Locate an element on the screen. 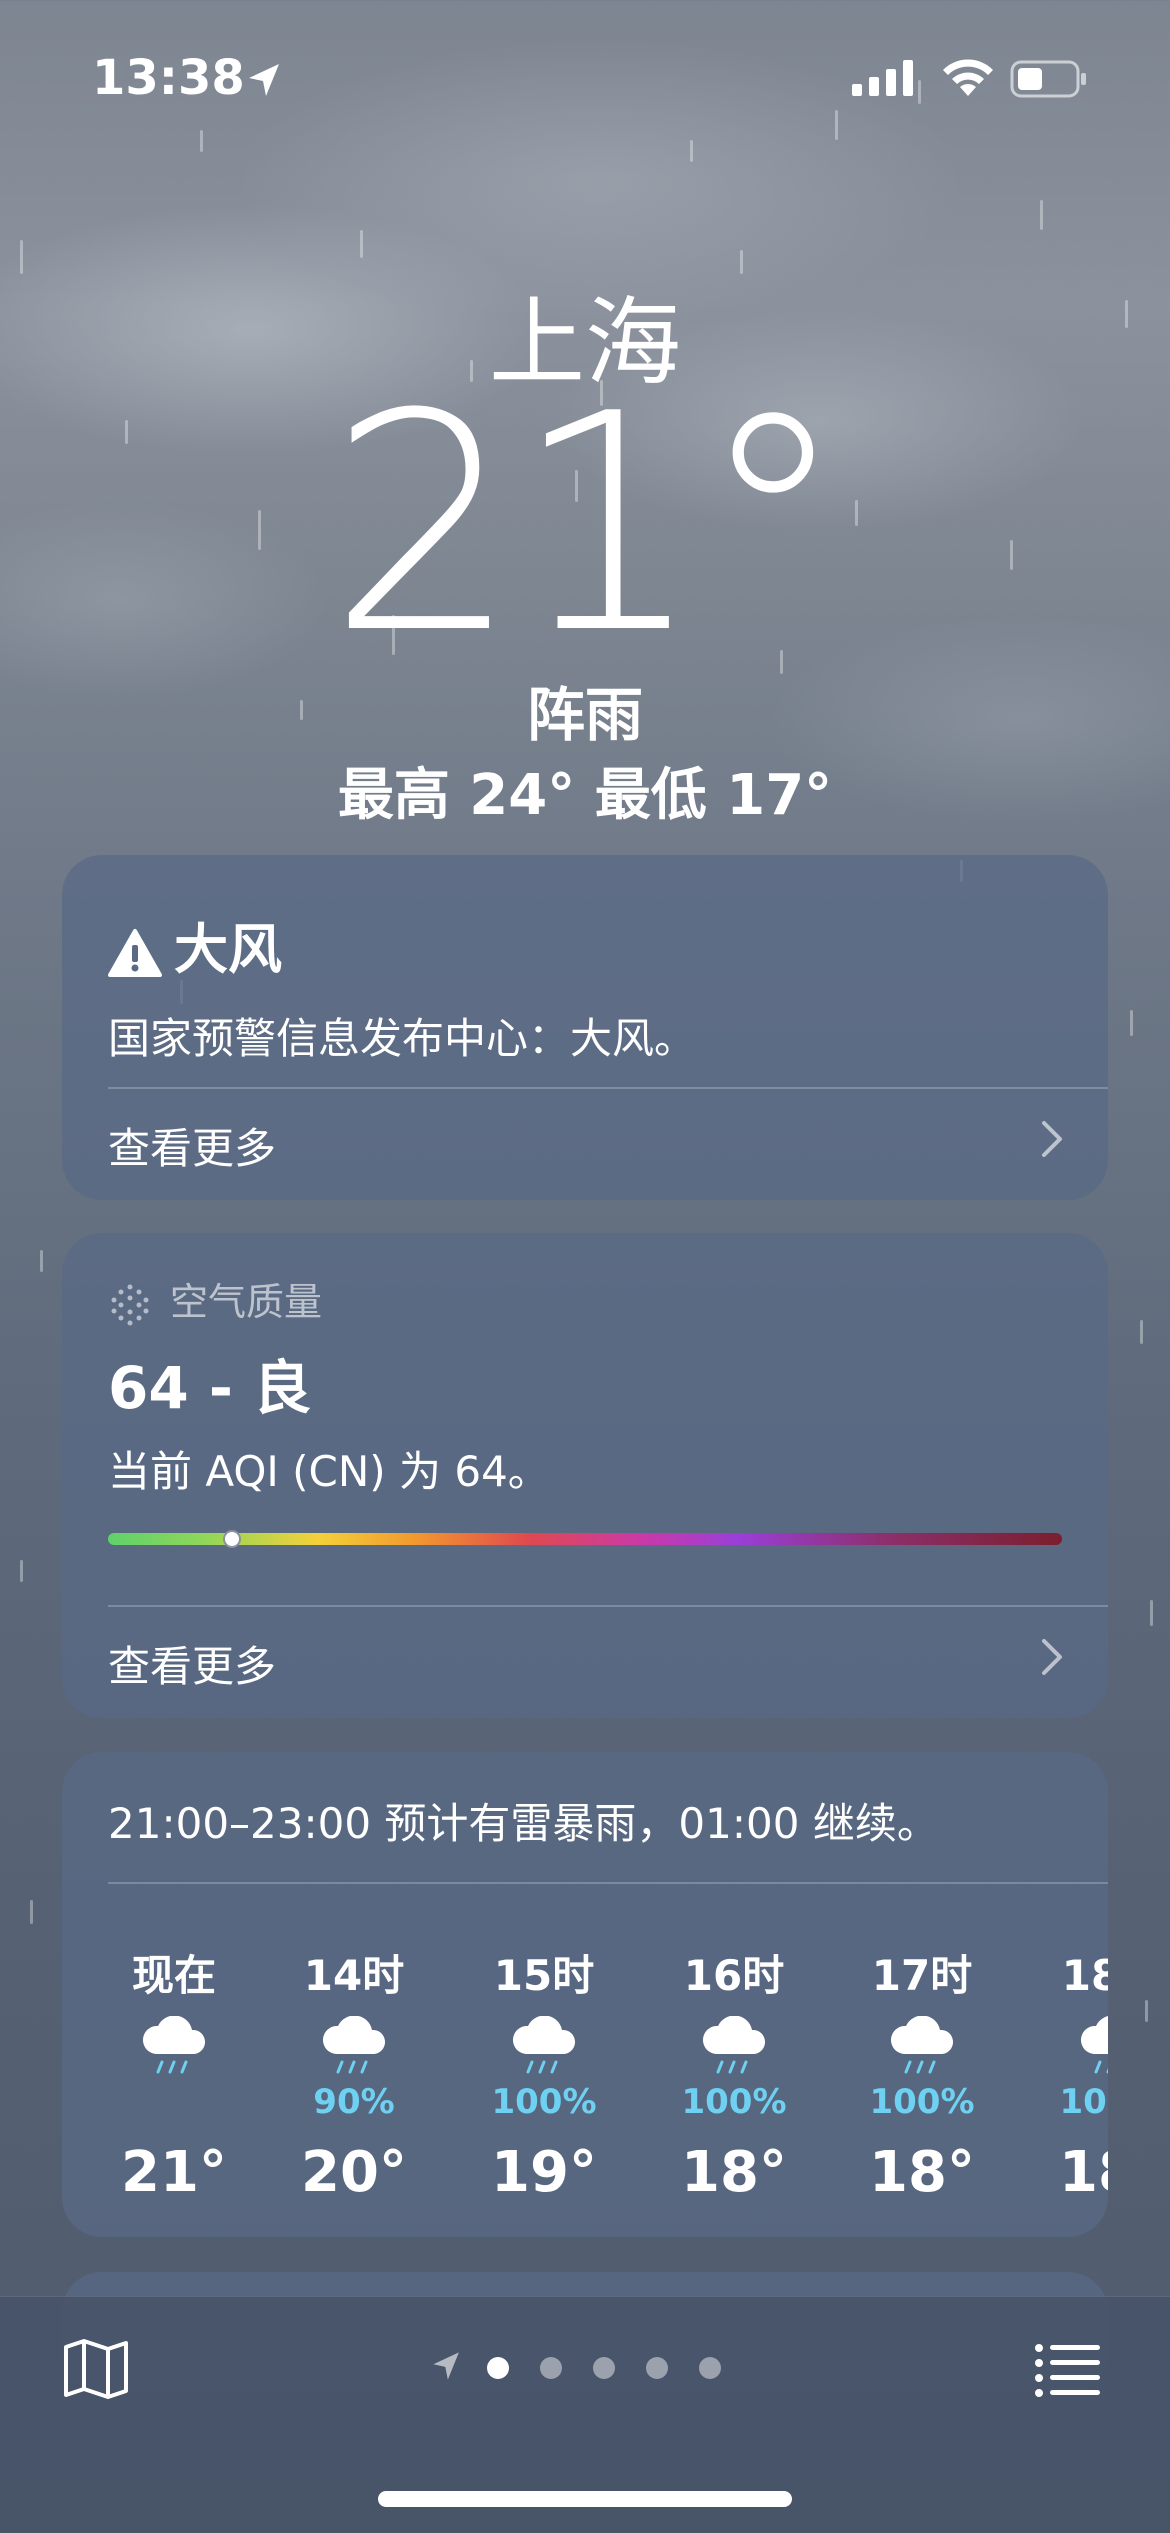  precipitation-chance is located at coordinates (174, 2104).